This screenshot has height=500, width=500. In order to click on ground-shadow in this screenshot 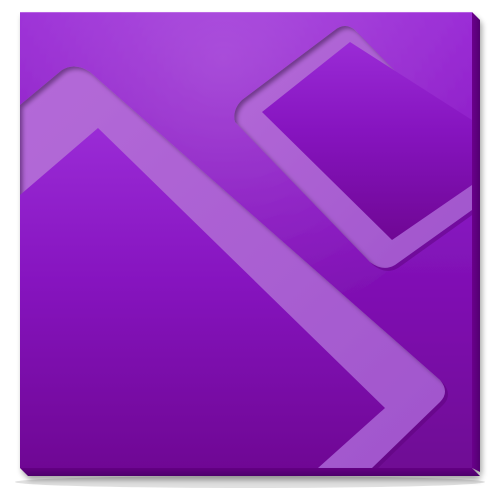, I will do `click(250, 482)`.